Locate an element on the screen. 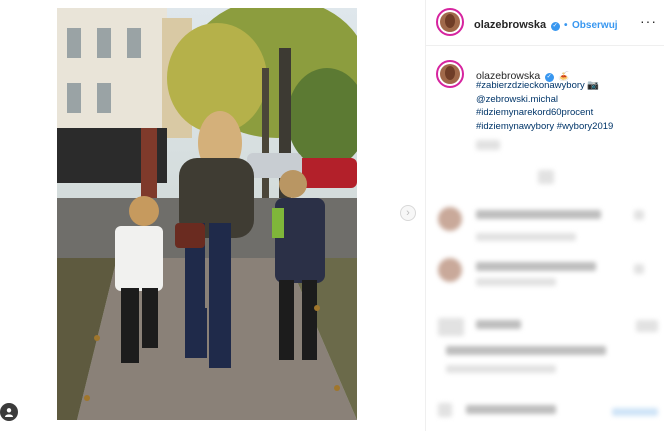  caption-hashtag-line: #idziemynarekord60procent is located at coordinates (566, 113).